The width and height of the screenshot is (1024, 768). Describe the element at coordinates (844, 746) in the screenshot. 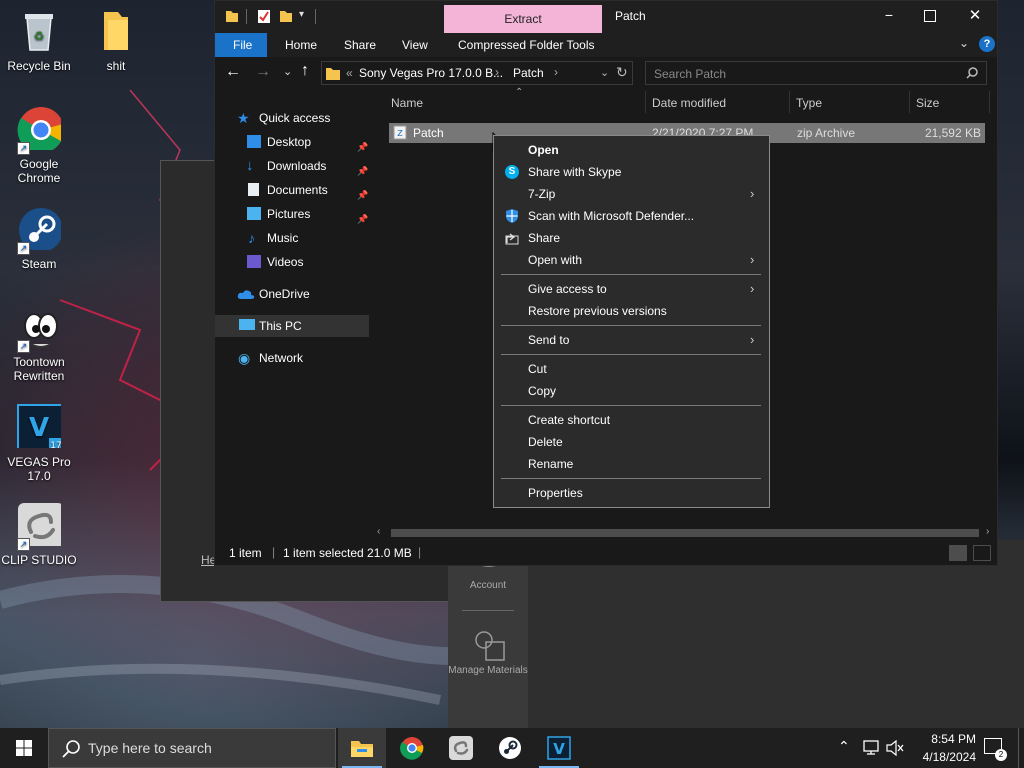

I see `show-hidden-icons-button: ⌃` at that location.